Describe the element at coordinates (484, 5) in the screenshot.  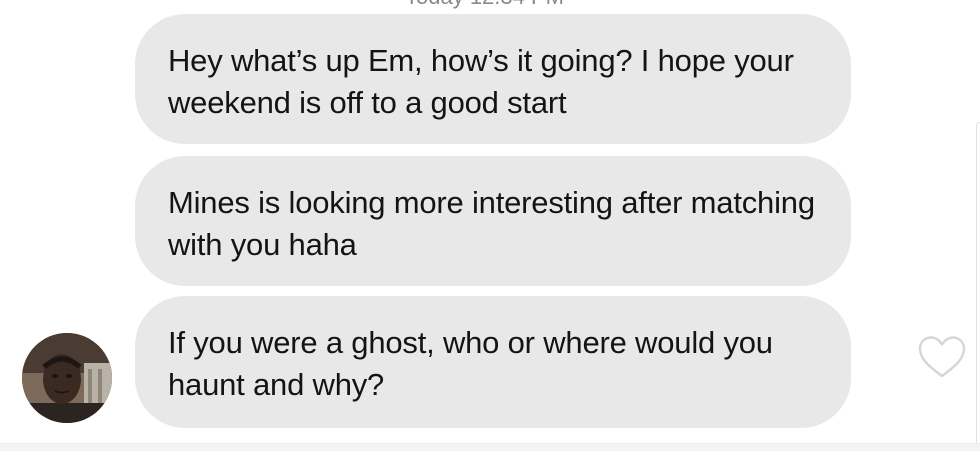
I see `timestamp-header: Today 12:34 PM` at that location.